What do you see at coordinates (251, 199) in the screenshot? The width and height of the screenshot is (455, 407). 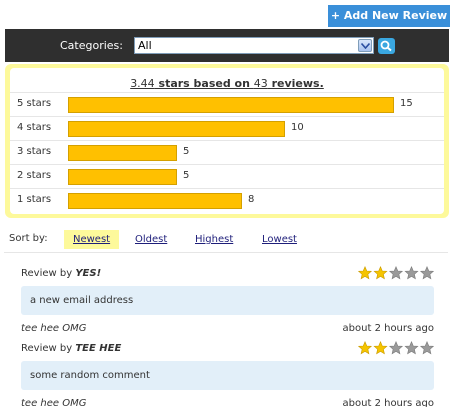 I see `rating-row-count: 8` at bounding box center [251, 199].